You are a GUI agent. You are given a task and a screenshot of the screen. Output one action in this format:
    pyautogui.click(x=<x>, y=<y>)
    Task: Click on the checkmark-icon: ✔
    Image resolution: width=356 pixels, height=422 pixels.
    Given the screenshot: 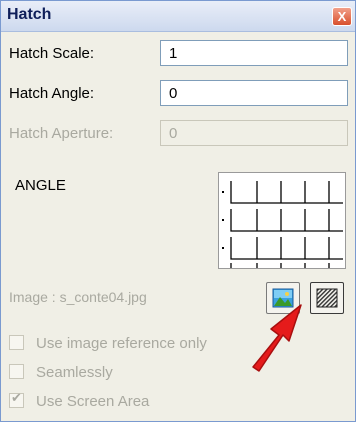 What is the action you would take?
    pyautogui.click(x=16, y=397)
    